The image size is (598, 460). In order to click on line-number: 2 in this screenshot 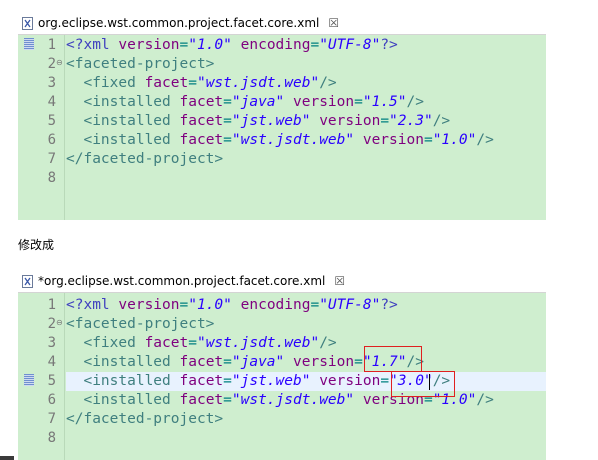, I will do `click(51, 324)`.